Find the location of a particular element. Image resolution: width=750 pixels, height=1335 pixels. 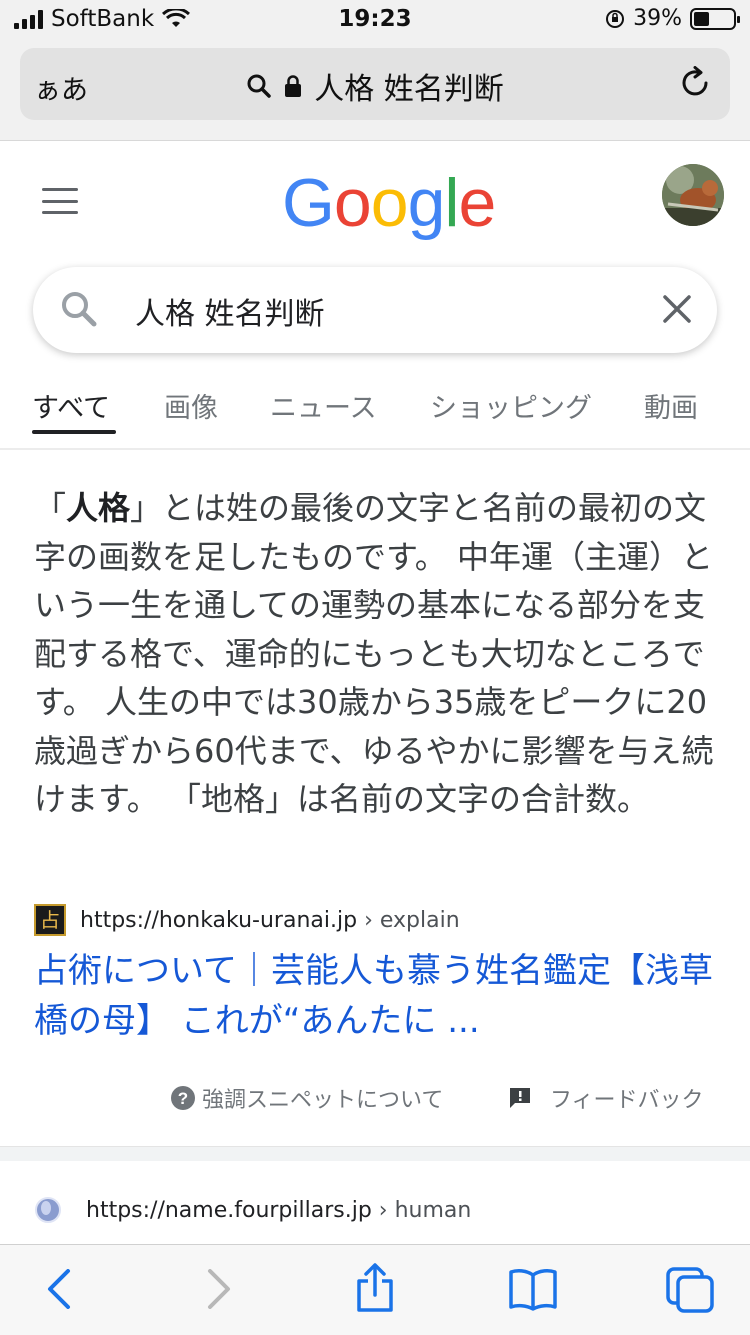

lock-icon is located at coordinates (293, 86).